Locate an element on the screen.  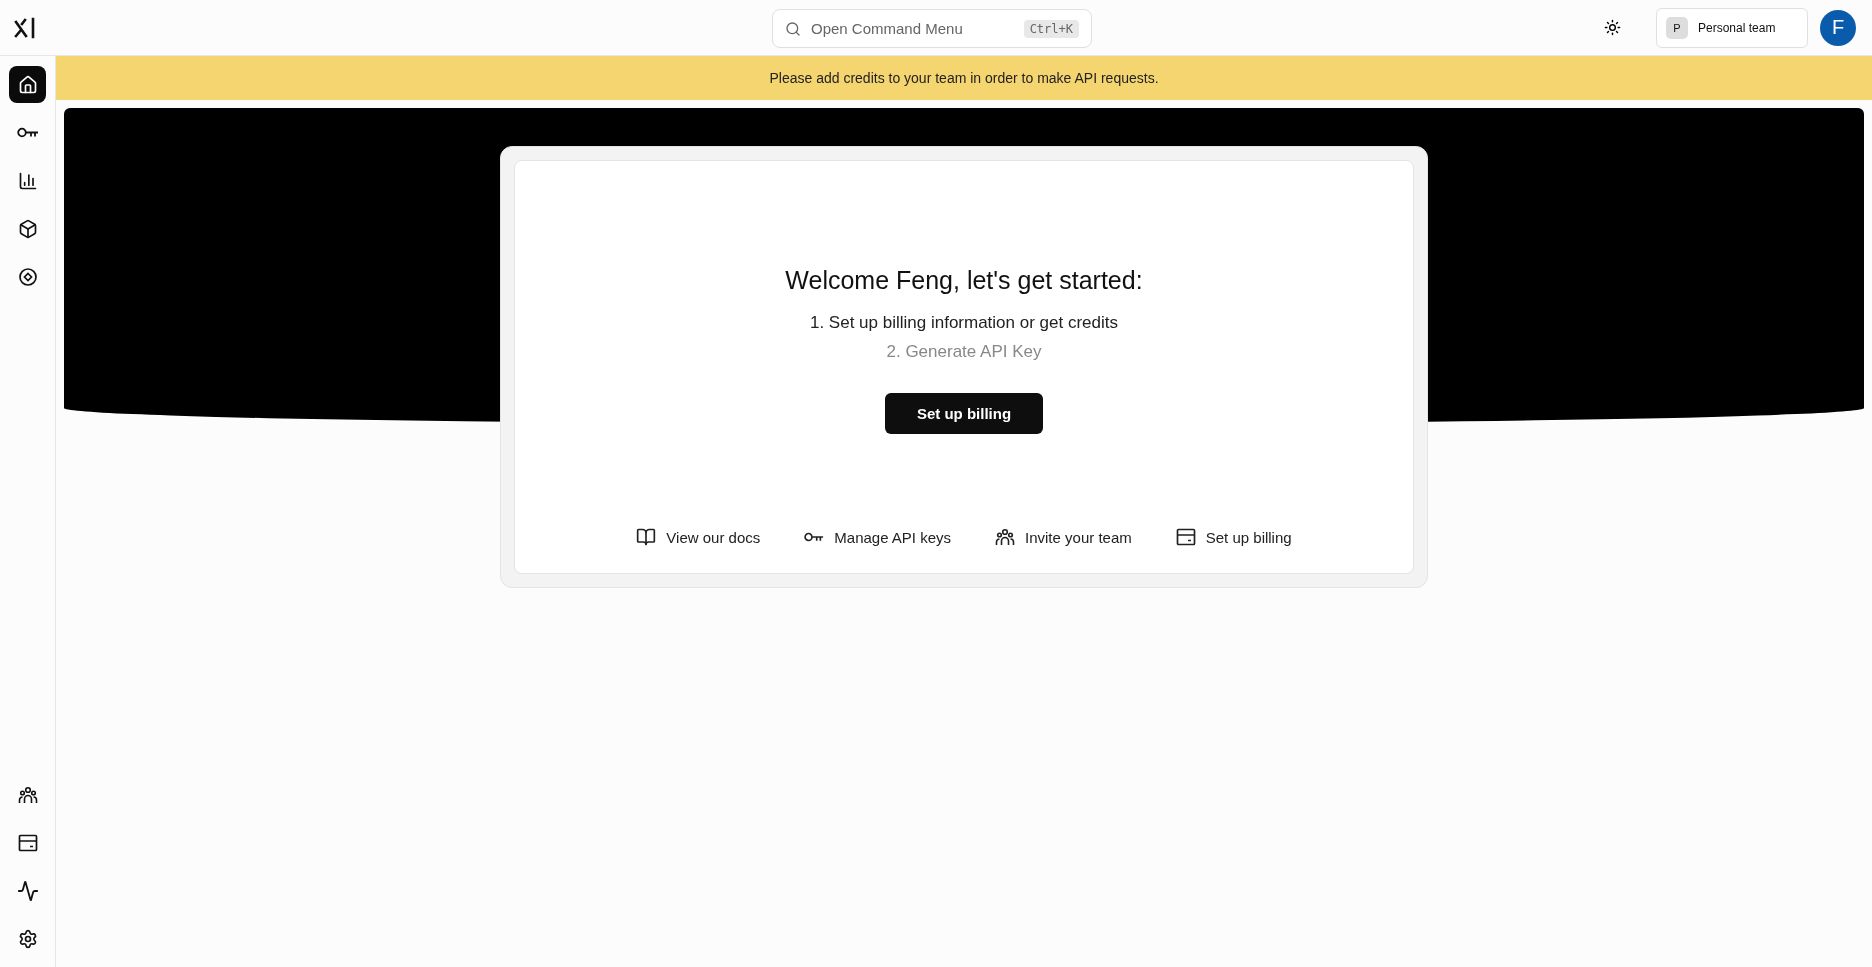
setup-billing-button: Set up billing is located at coordinates (964, 413).